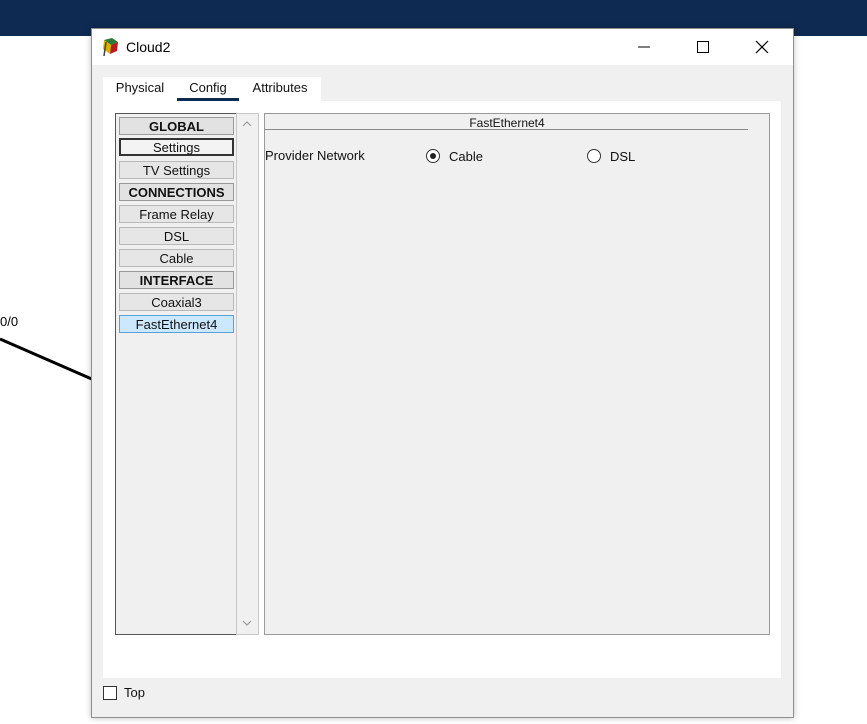  Describe the element at coordinates (507, 123) in the screenshot. I see `interface-title: FastEthernet4` at that location.